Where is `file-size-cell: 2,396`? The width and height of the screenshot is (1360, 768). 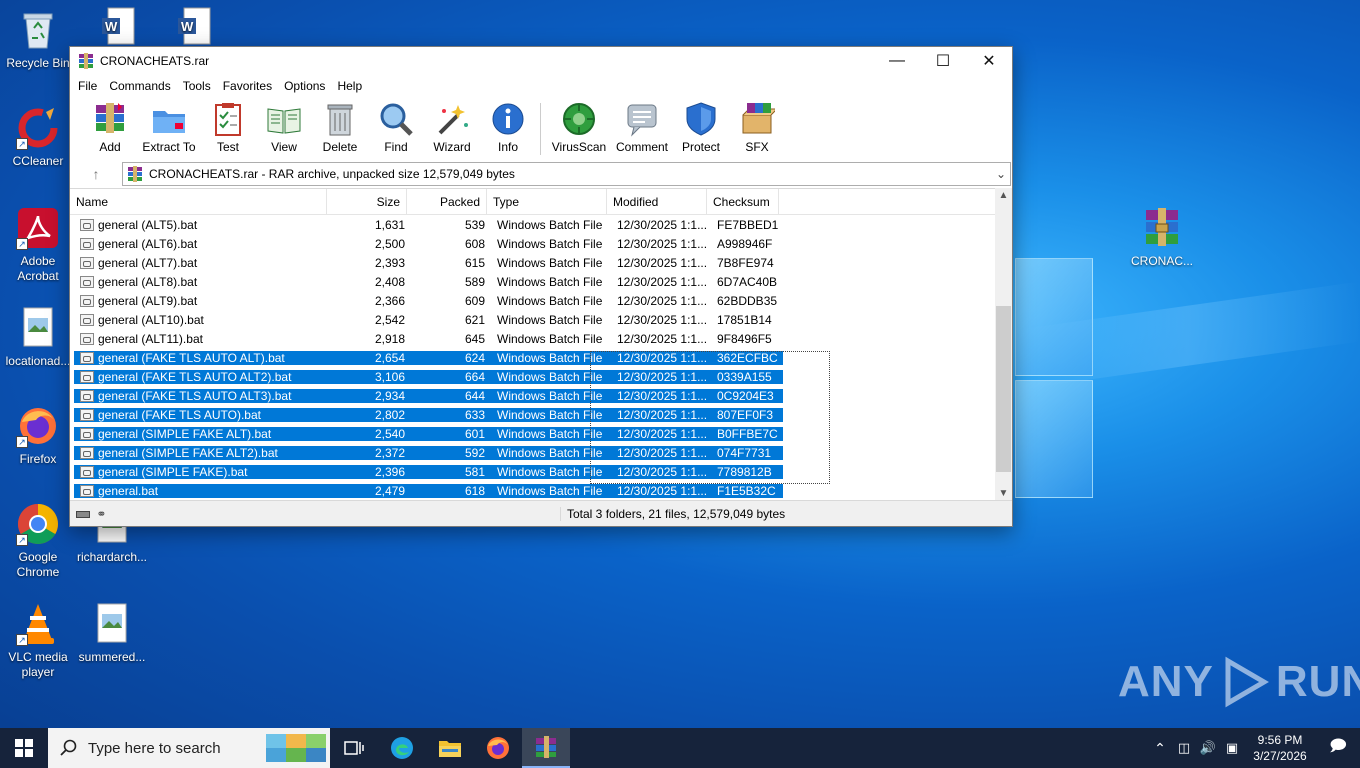 file-size-cell: 2,396 is located at coordinates (371, 471).